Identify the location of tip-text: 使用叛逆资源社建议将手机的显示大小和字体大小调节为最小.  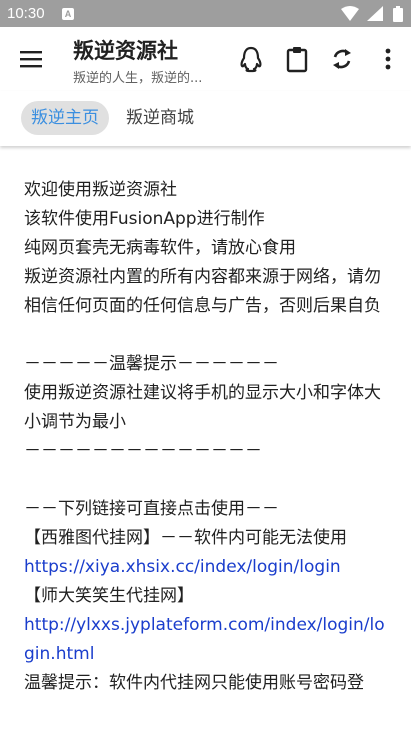
(202, 407).